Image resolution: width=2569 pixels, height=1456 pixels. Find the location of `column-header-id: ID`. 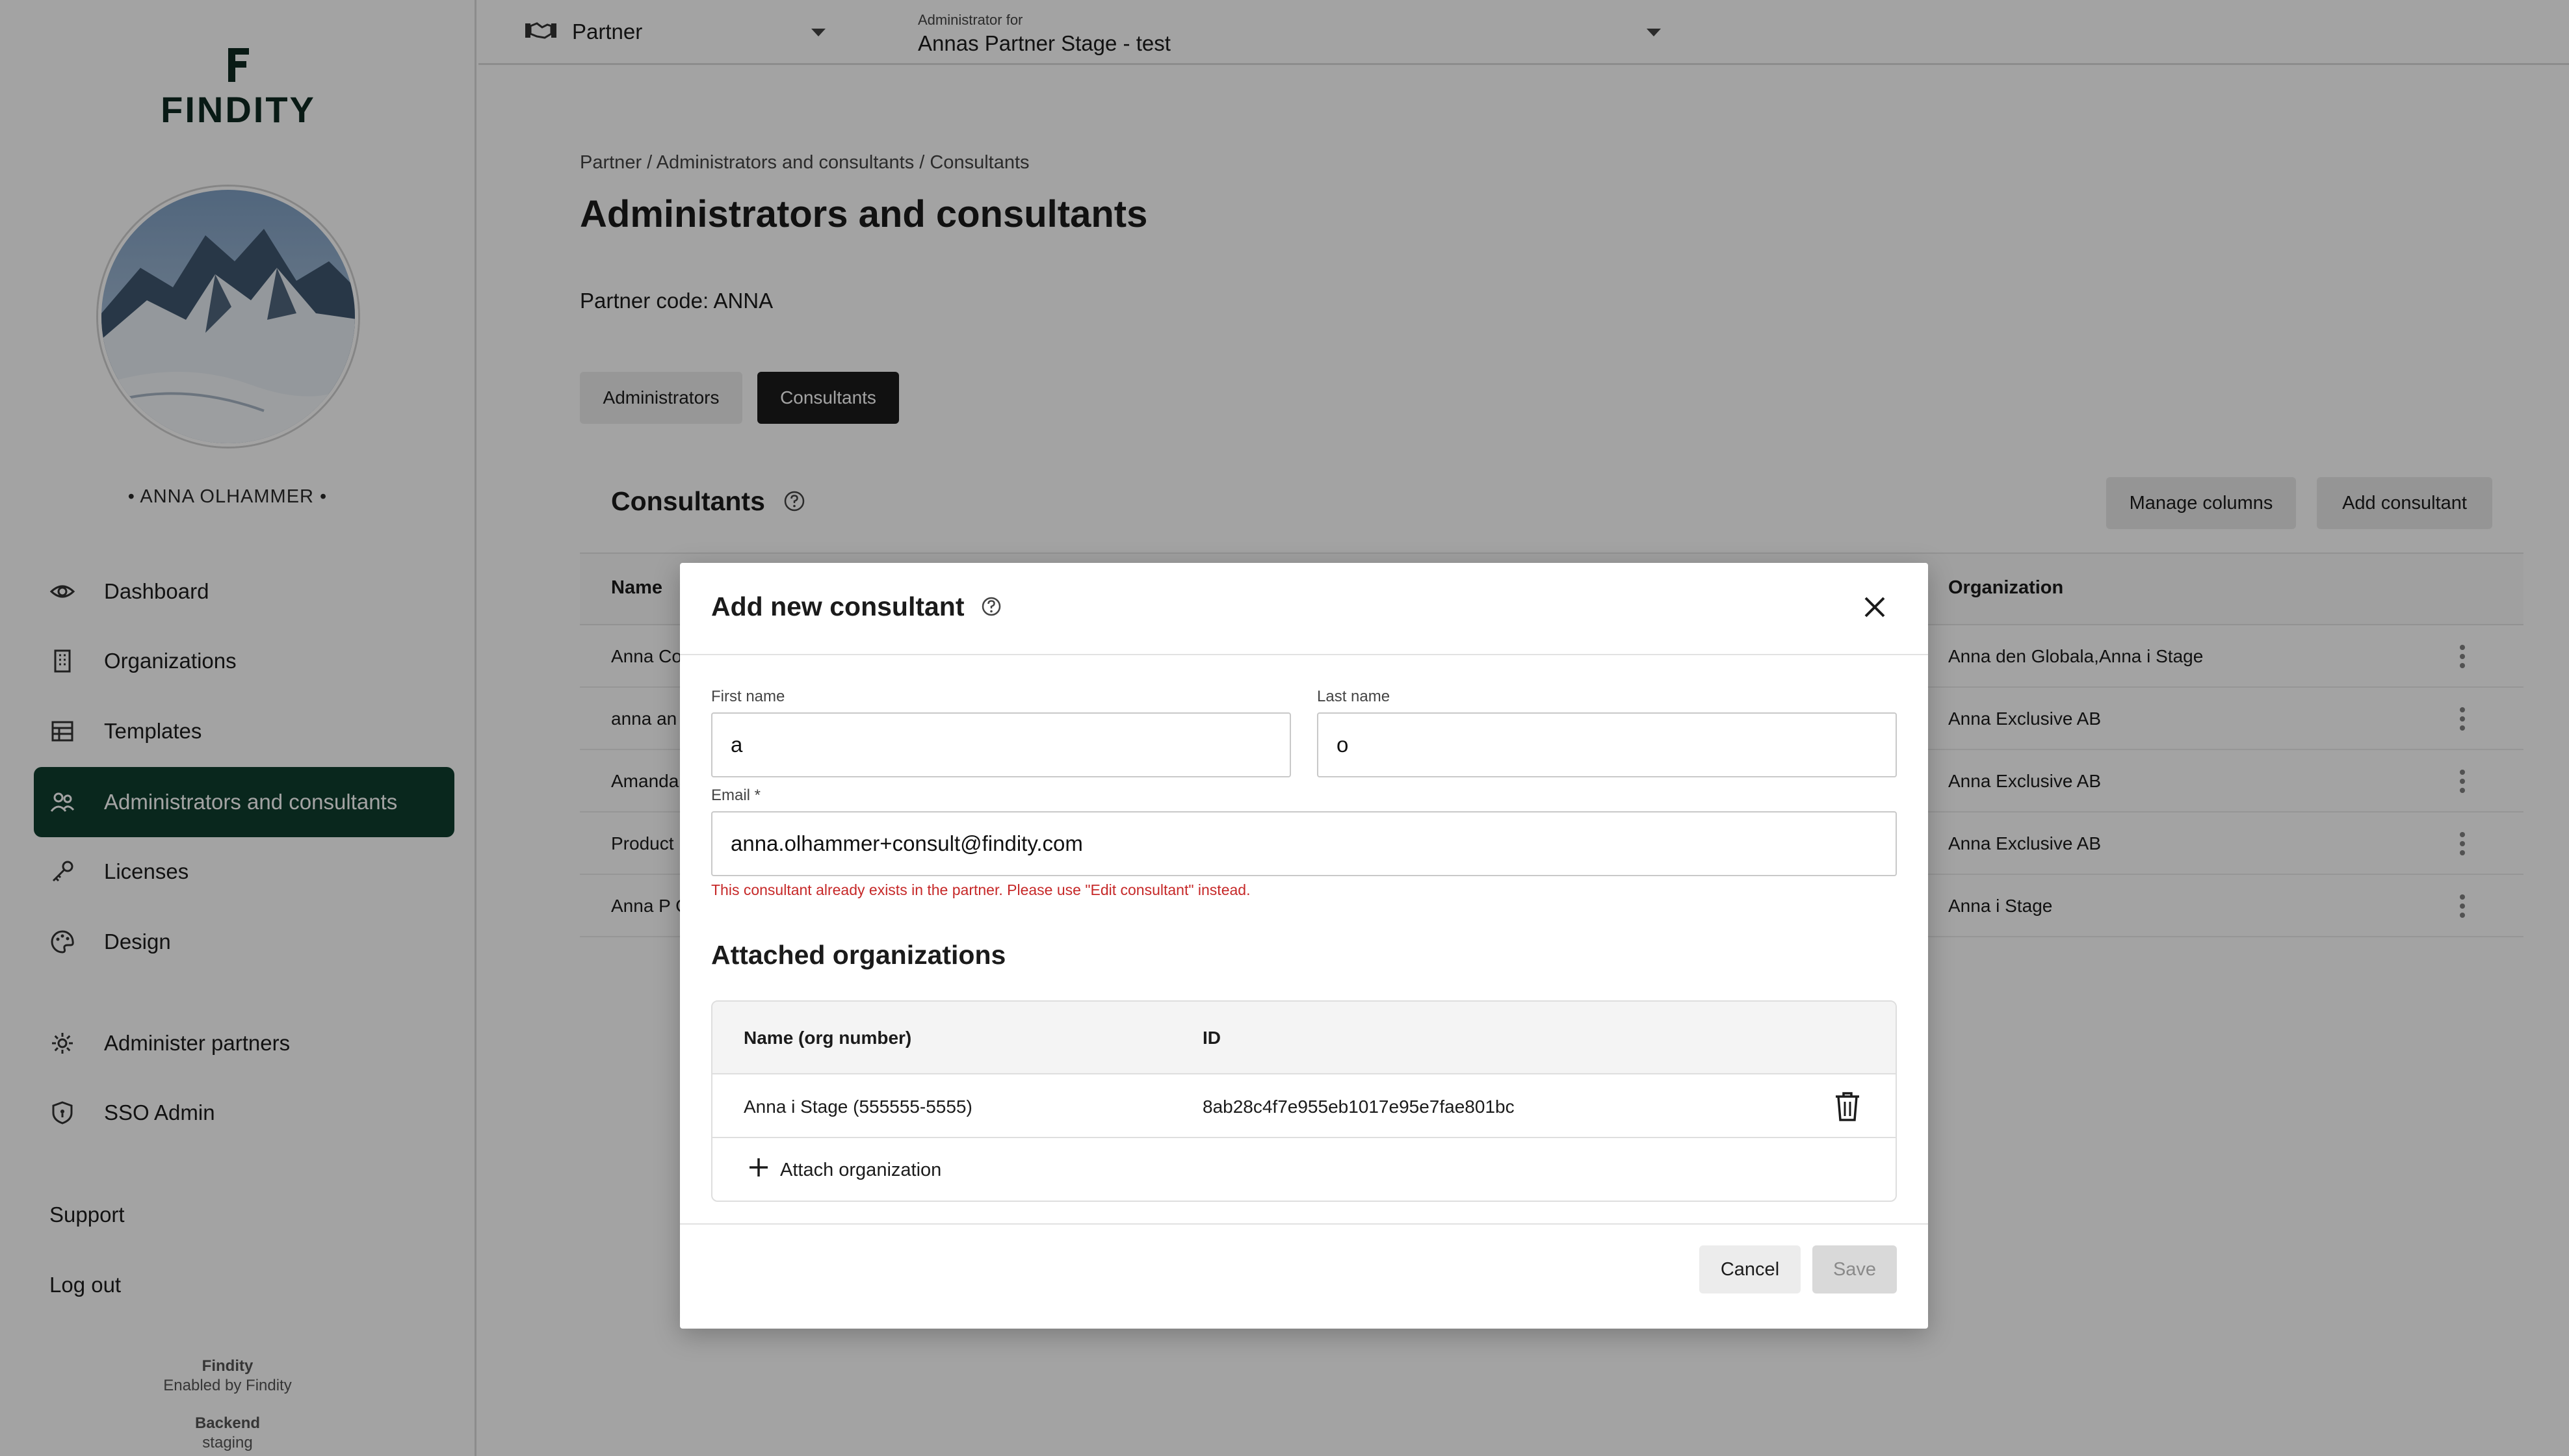

column-header-id: ID is located at coordinates (1212, 1038).